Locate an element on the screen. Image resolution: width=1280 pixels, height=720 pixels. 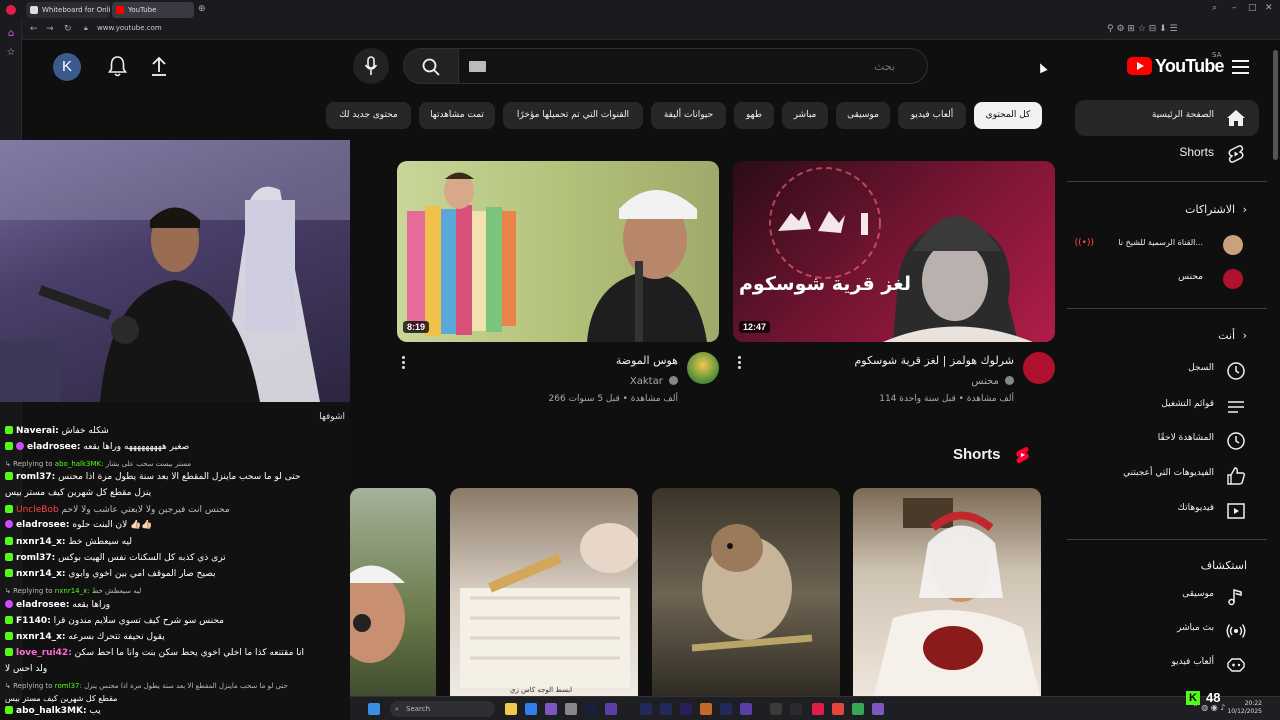
thumbnail-illustration is located at coordinates (901, 254).